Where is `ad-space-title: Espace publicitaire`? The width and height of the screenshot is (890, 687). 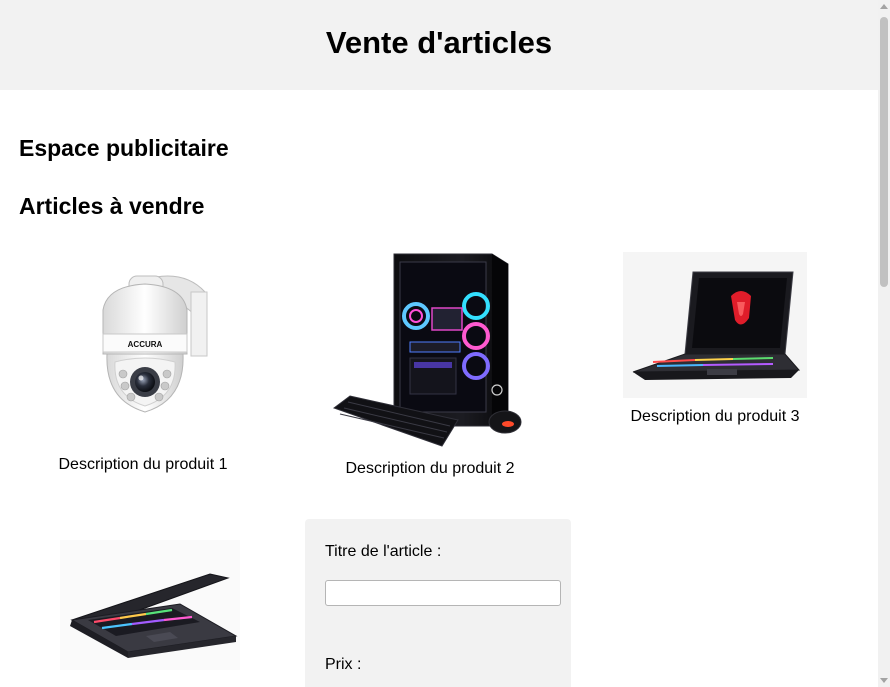 ad-space-title: Espace publicitaire is located at coordinates (124, 148).